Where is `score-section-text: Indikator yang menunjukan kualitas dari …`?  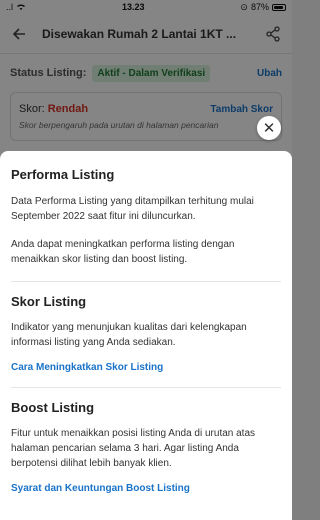 score-section-text: Indikator yang menunjukan kualitas dari … is located at coordinates (129, 335).